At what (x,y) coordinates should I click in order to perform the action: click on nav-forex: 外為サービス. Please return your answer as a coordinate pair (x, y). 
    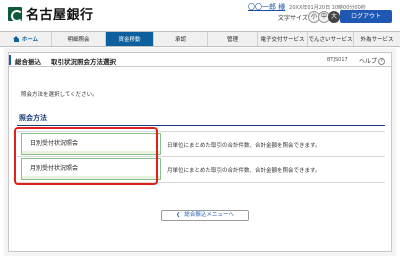
    Looking at the image, I should click on (377, 39).